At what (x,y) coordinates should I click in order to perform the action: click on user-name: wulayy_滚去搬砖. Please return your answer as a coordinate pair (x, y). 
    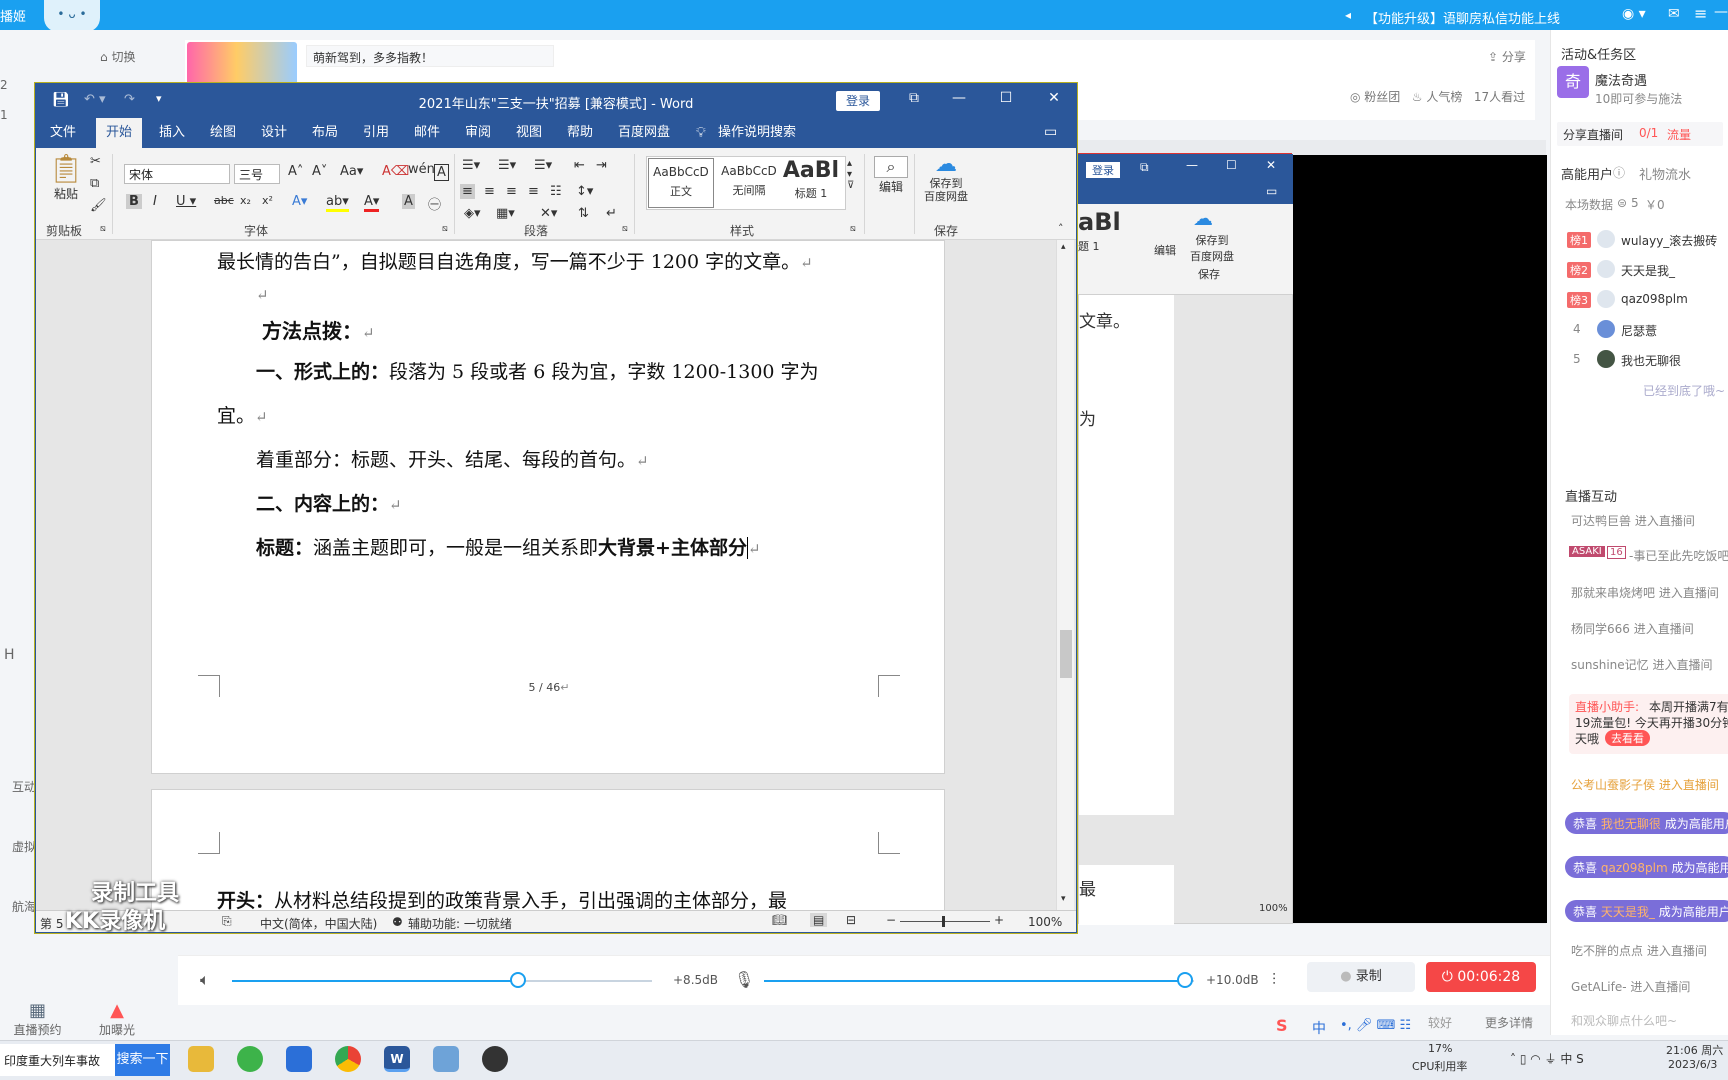
    Looking at the image, I should click on (1669, 240).